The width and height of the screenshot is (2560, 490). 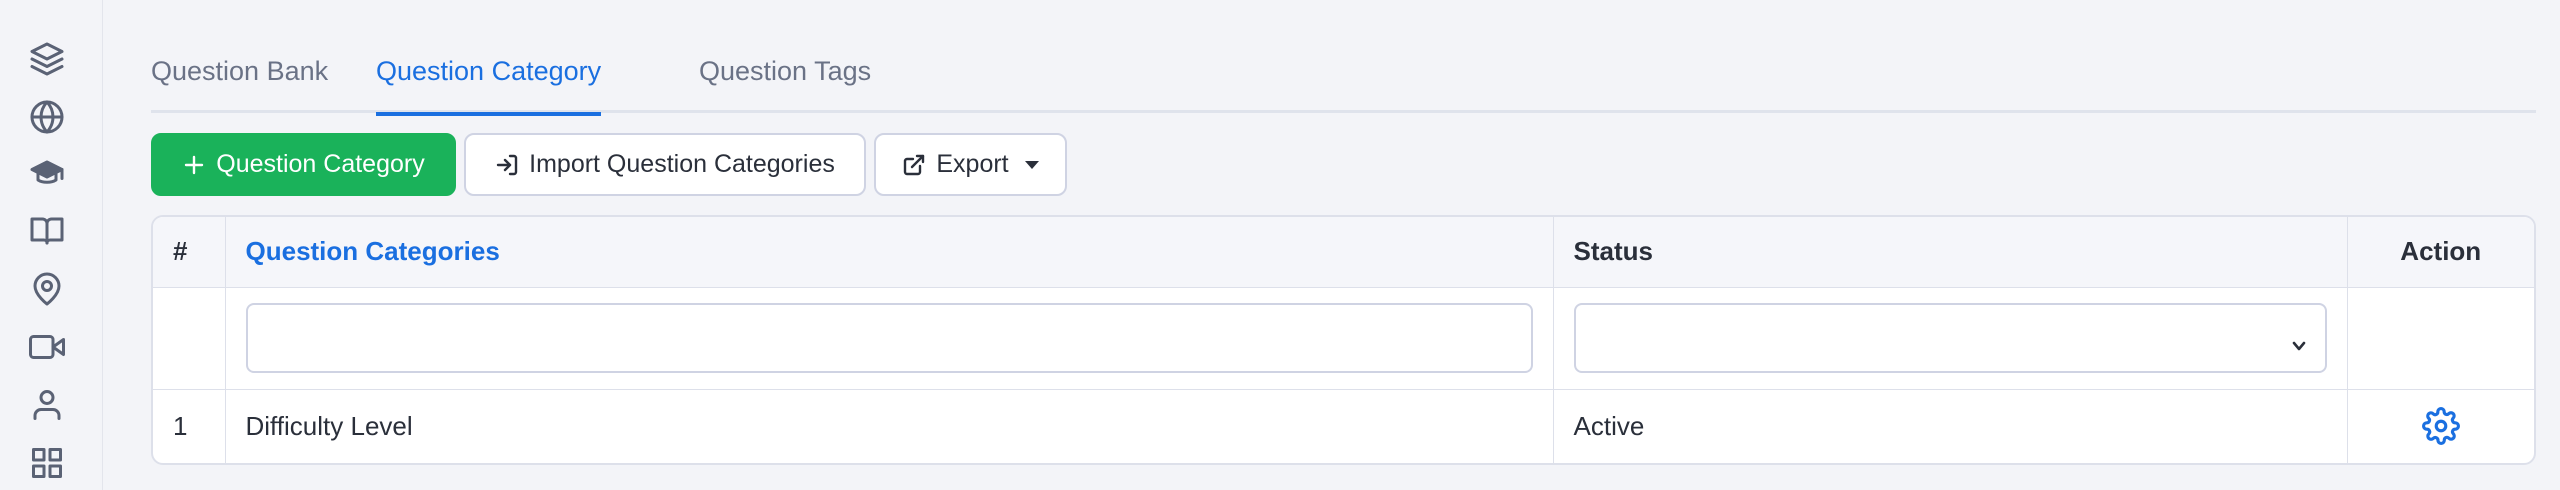 I want to click on add-question-category-button: Question Category, so click(x=303, y=164).